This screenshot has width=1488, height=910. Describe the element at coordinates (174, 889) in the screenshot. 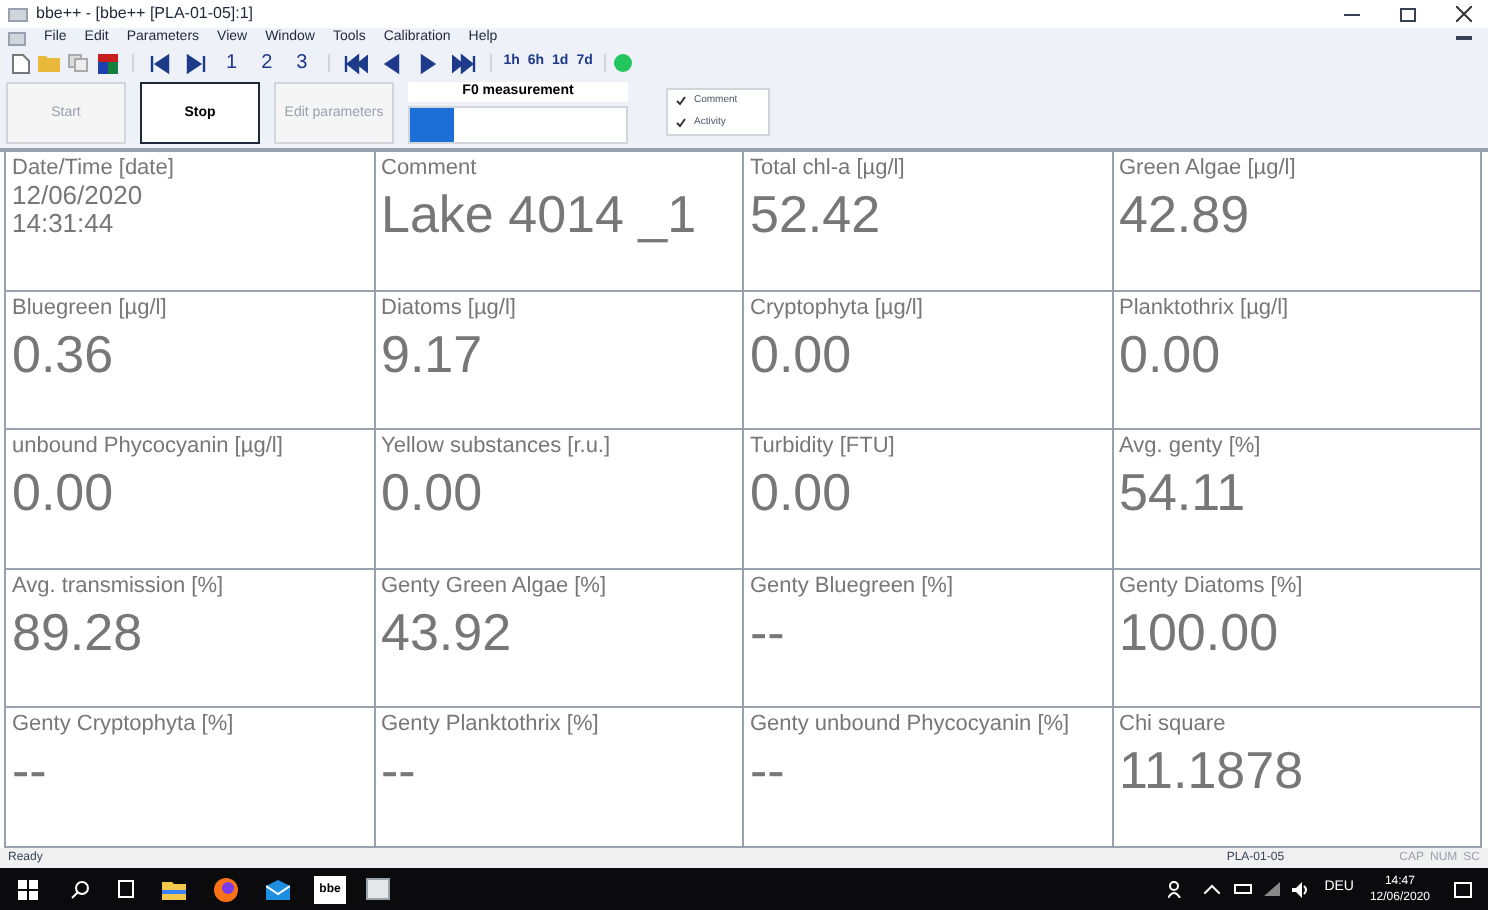

I see `folder-icon` at that location.